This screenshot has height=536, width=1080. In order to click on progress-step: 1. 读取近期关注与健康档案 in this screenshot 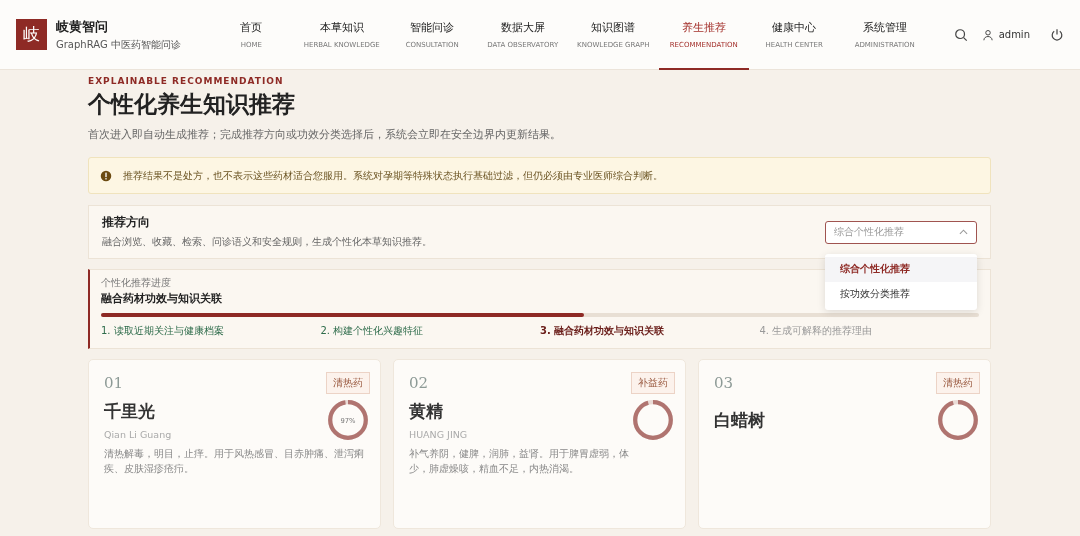, I will do `click(211, 331)`.